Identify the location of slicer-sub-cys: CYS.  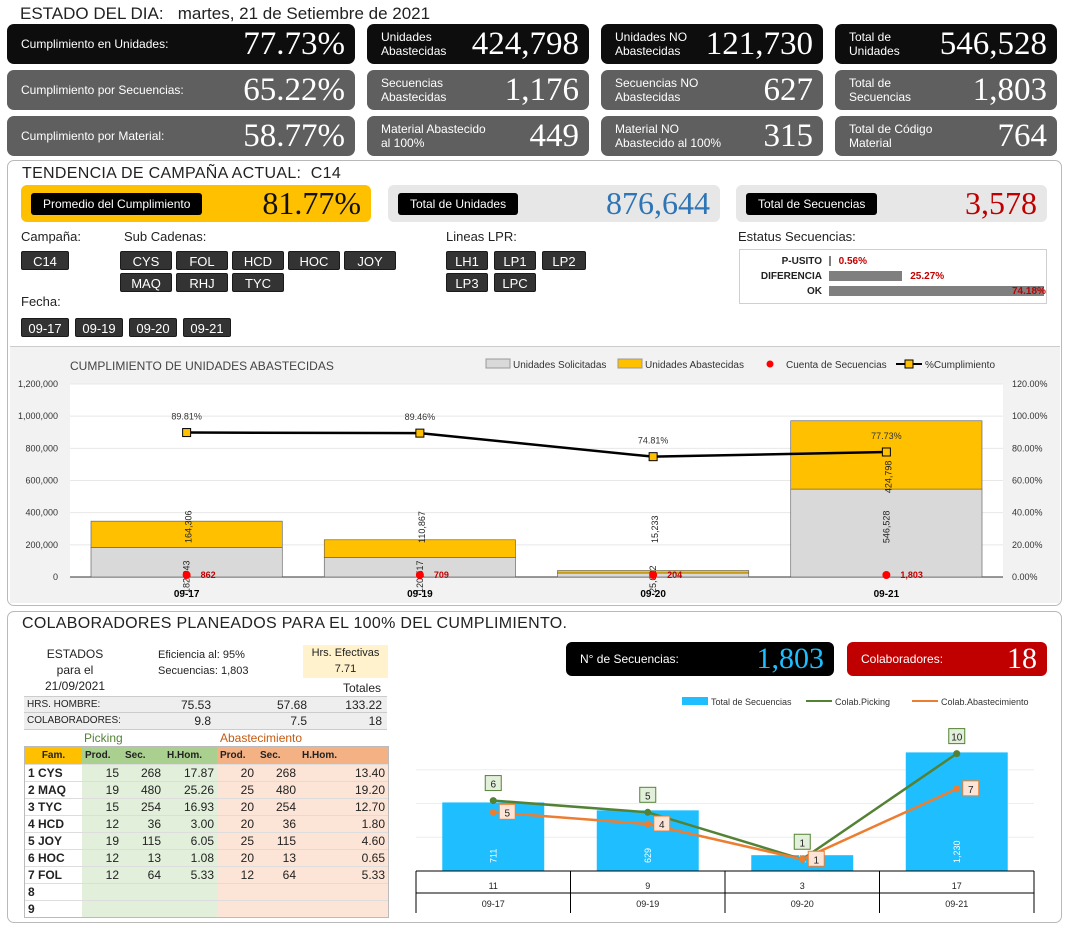
(146, 260).